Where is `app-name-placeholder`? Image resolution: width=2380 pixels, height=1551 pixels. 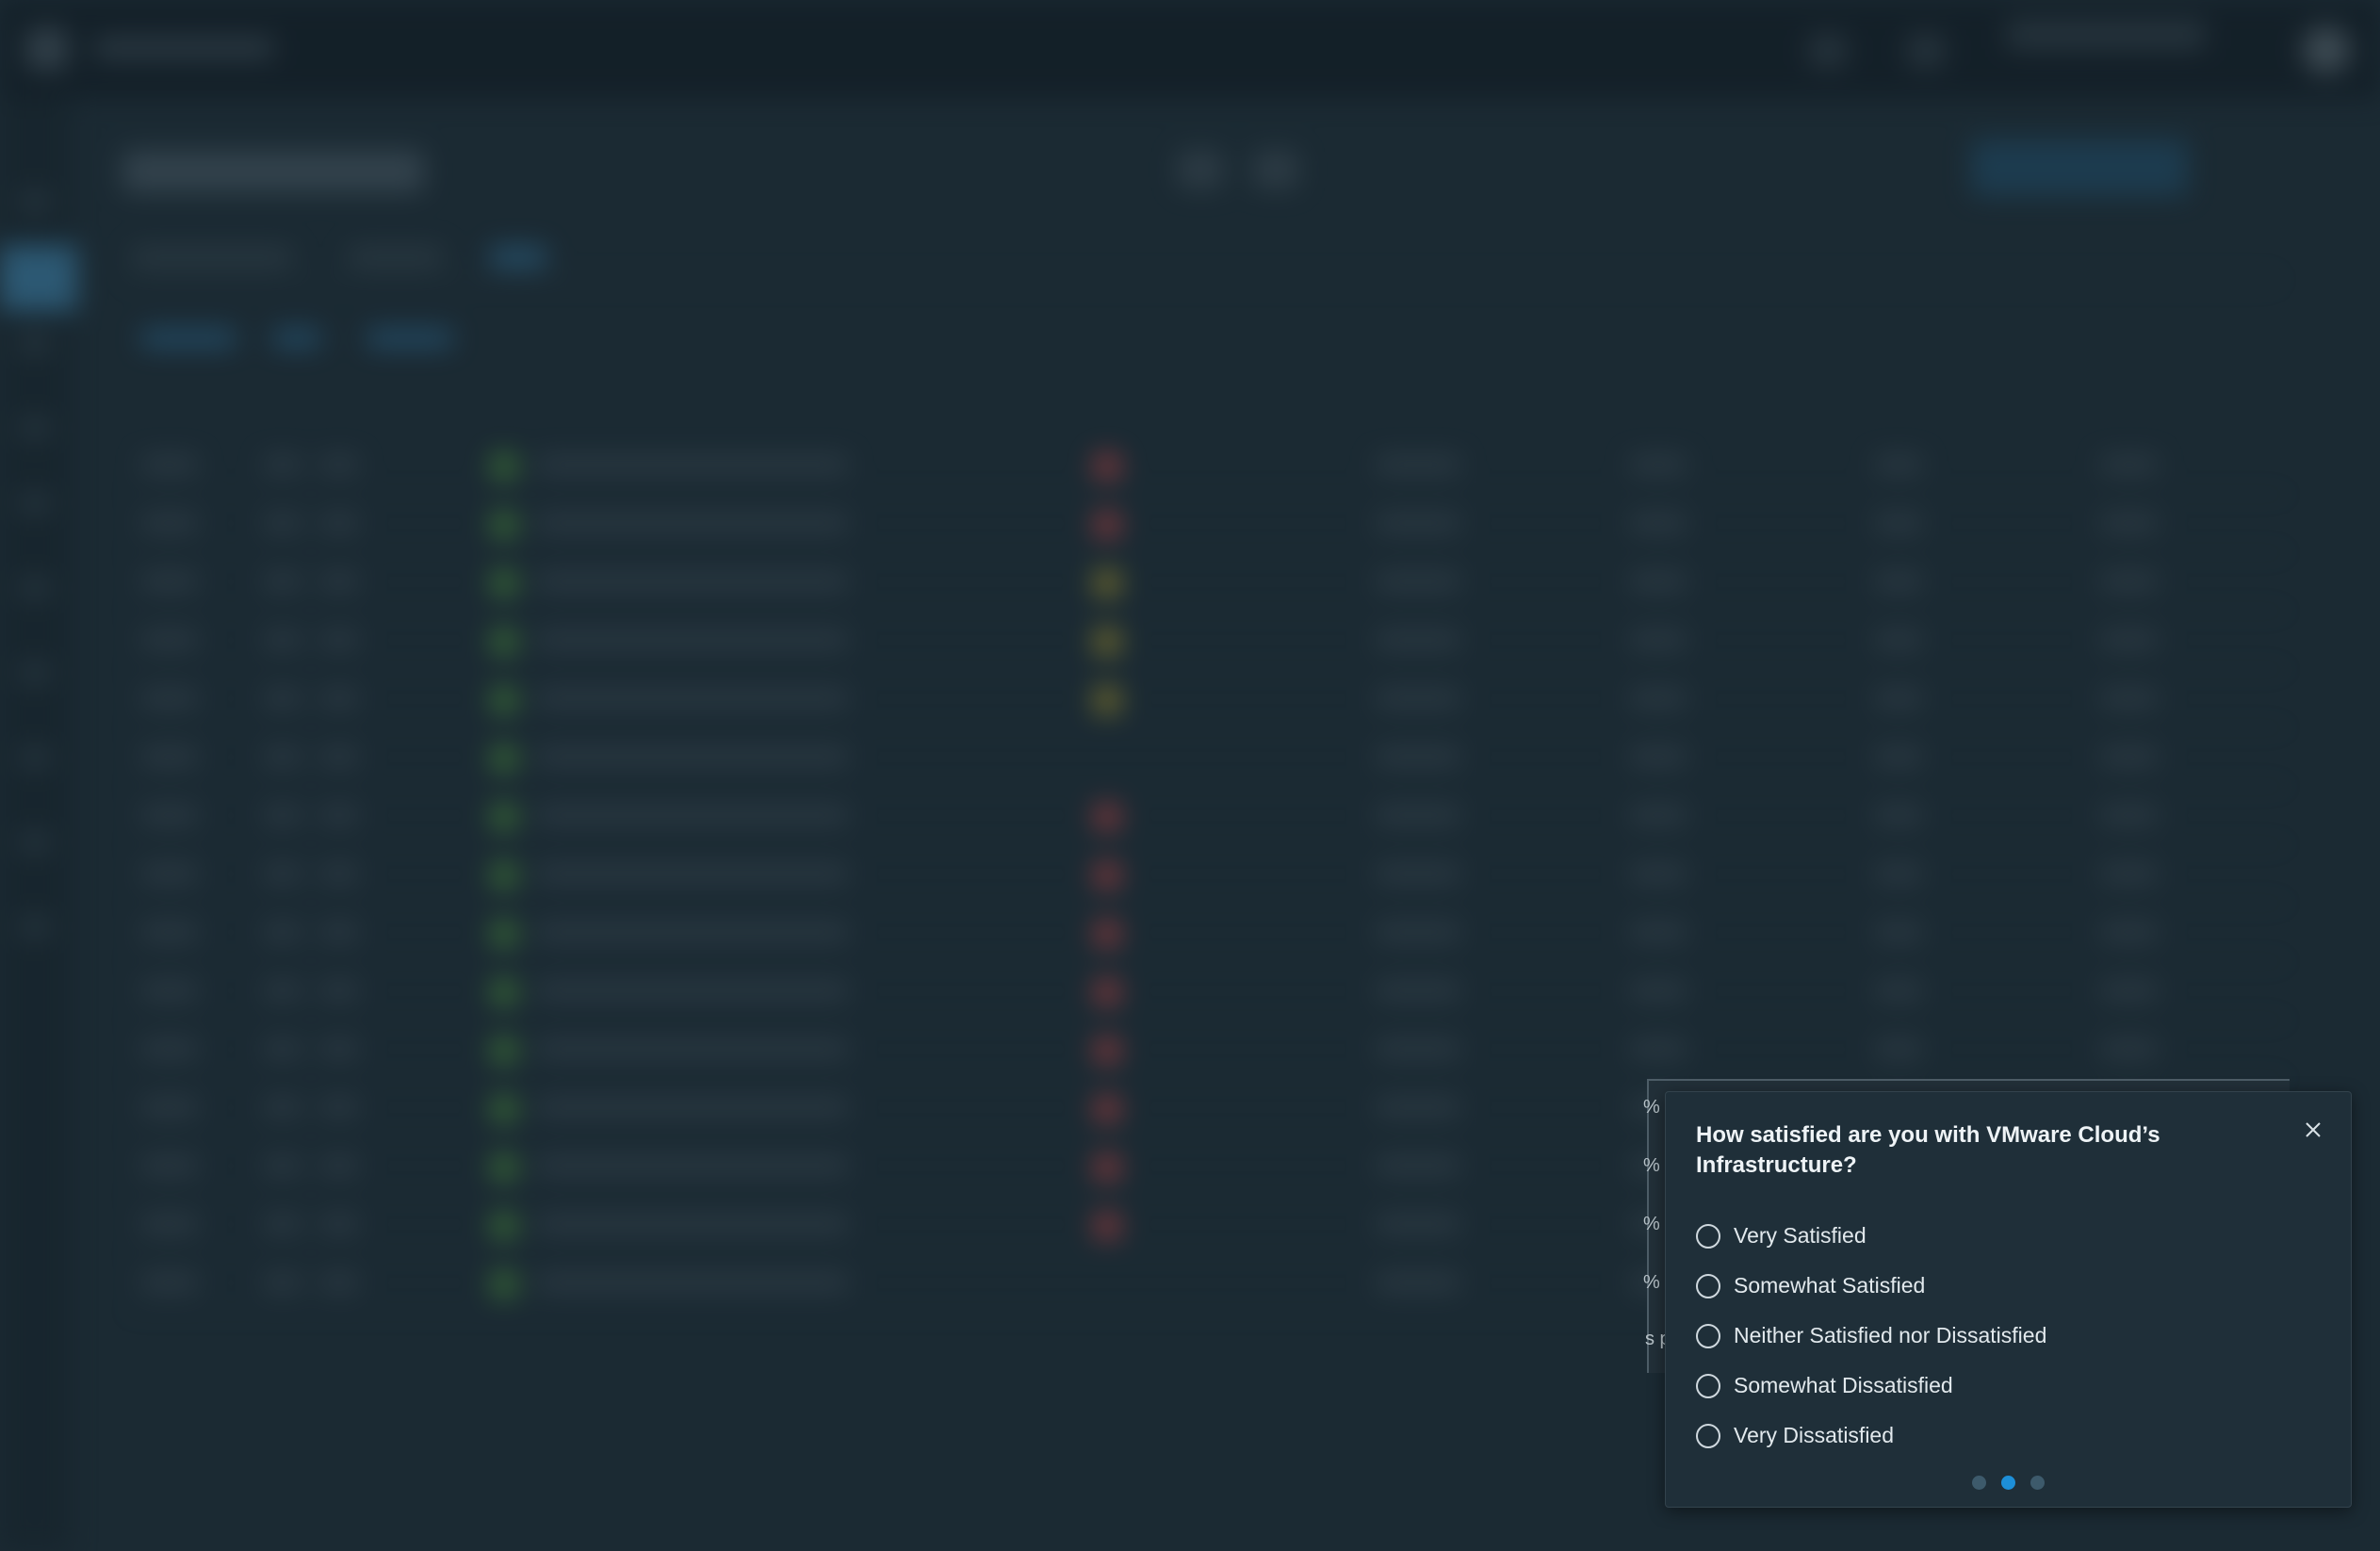 app-name-placeholder is located at coordinates (183, 48).